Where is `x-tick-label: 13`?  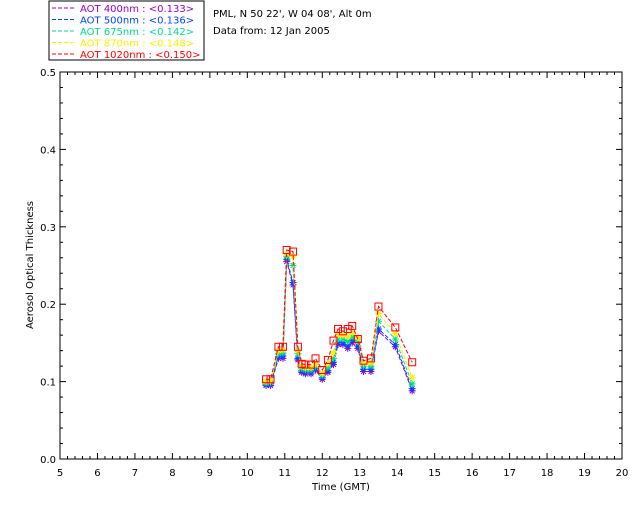 x-tick-label: 13 is located at coordinates (359, 473).